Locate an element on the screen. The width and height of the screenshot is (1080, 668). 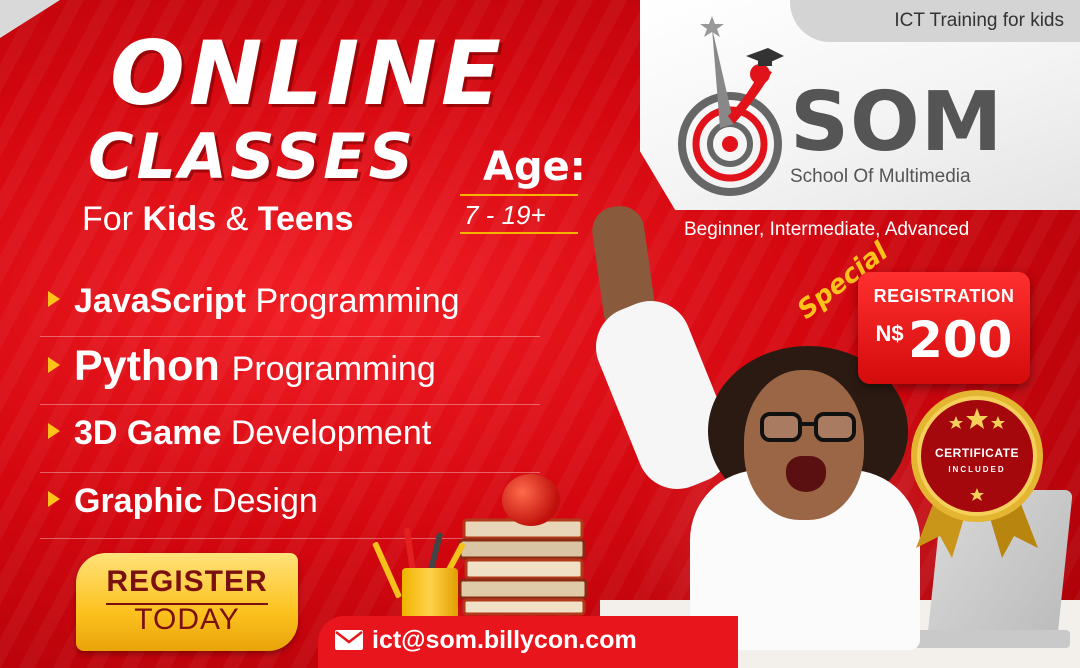
price-currency: N$ is located at coordinates (889, 333).